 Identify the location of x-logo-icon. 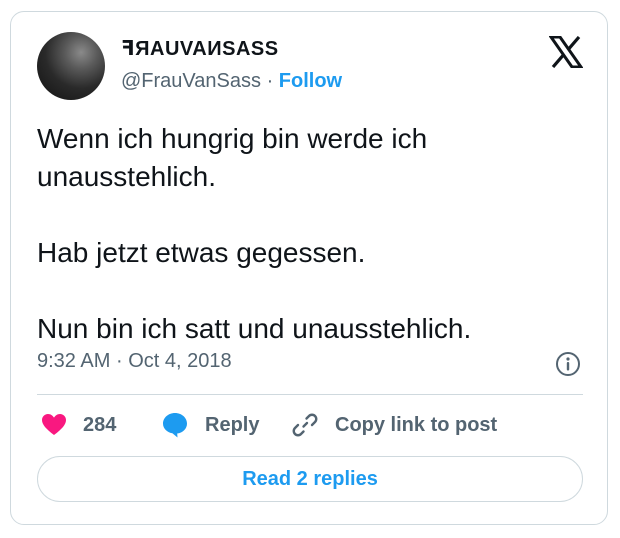
(566, 52).